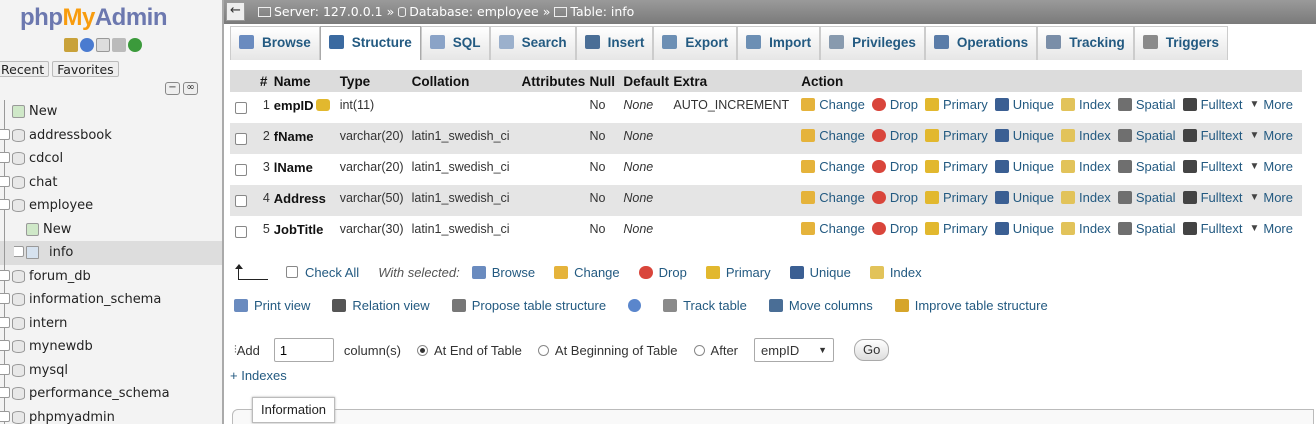 This screenshot has width=1316, height=424. I want to click on tree-item: mysql, so click(111, 370).